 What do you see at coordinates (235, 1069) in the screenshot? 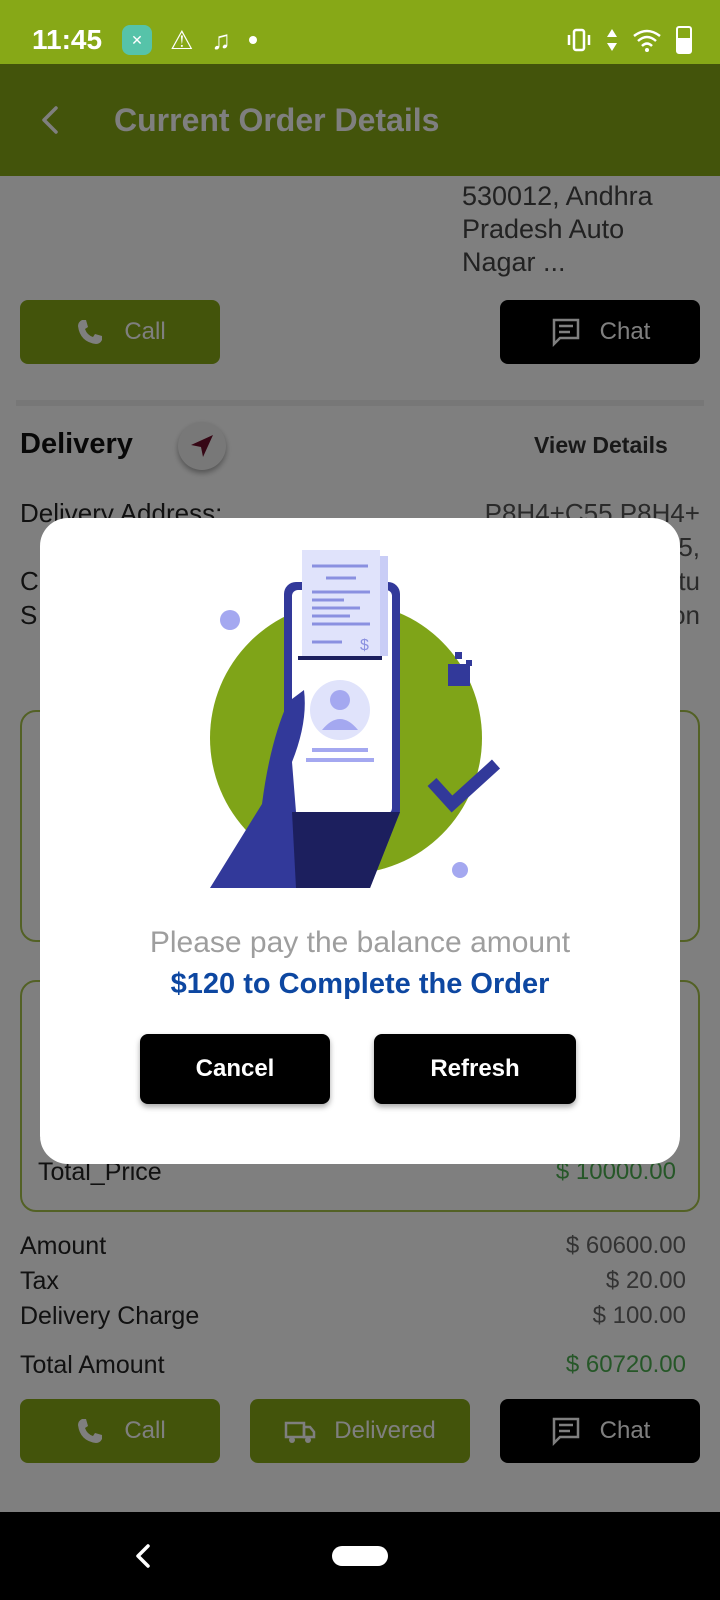
I see `cancel-button: Cancel` at bounding box center [235, 1069].